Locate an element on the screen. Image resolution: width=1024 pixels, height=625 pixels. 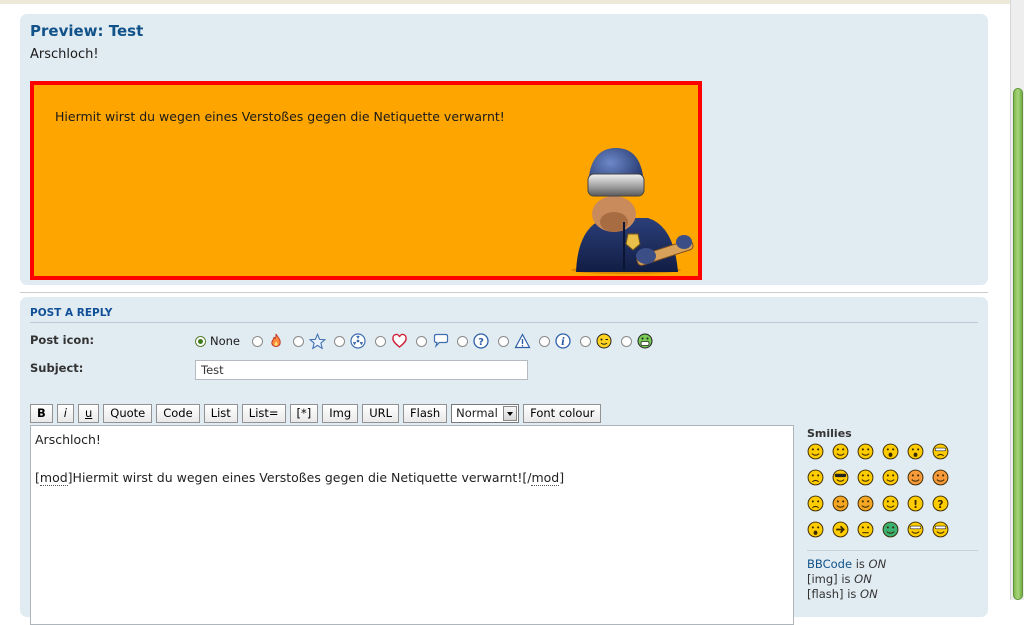
smiley-confused-icon is located at coordinates (815, 477).